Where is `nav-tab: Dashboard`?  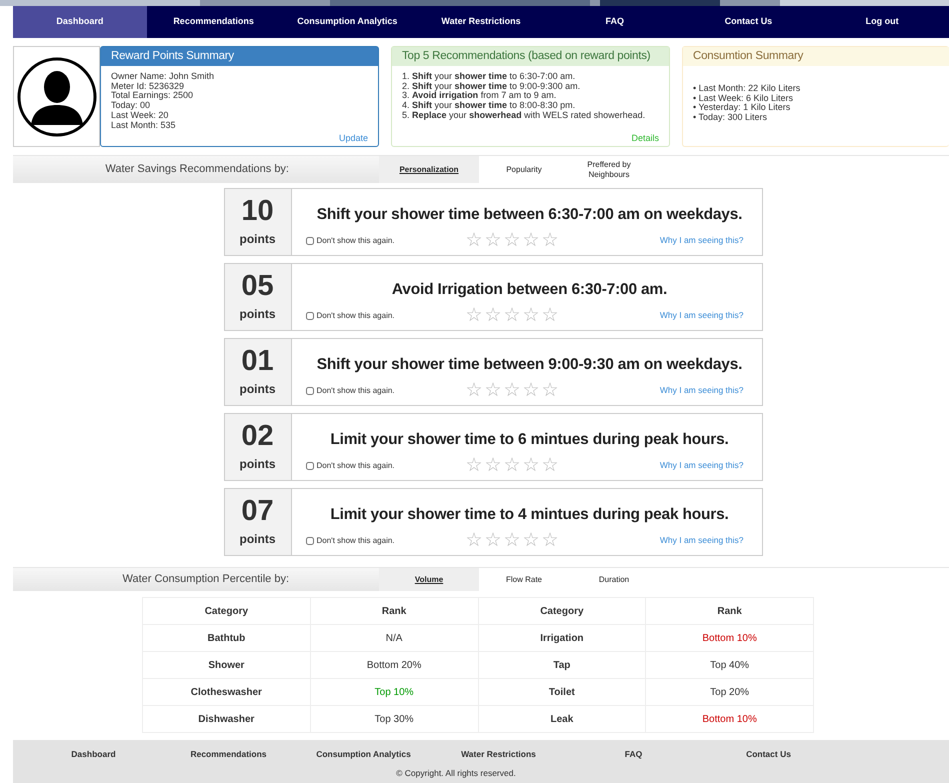
nav-tab: Dashboard is located at coordinates (80, 22).